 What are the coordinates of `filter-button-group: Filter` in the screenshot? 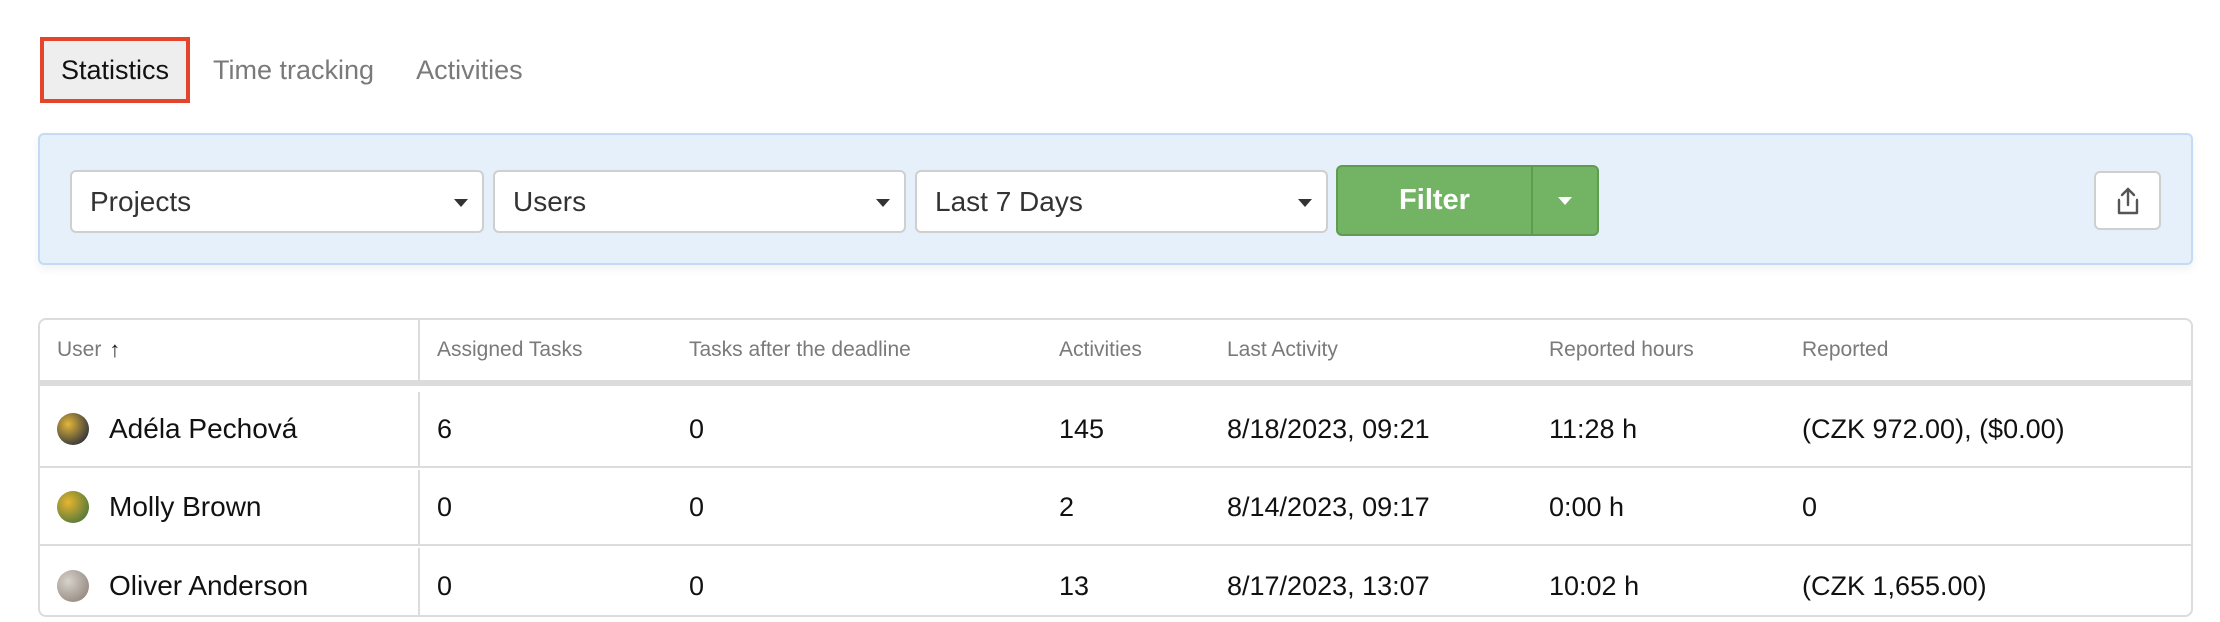 It's located at (1467, 200).